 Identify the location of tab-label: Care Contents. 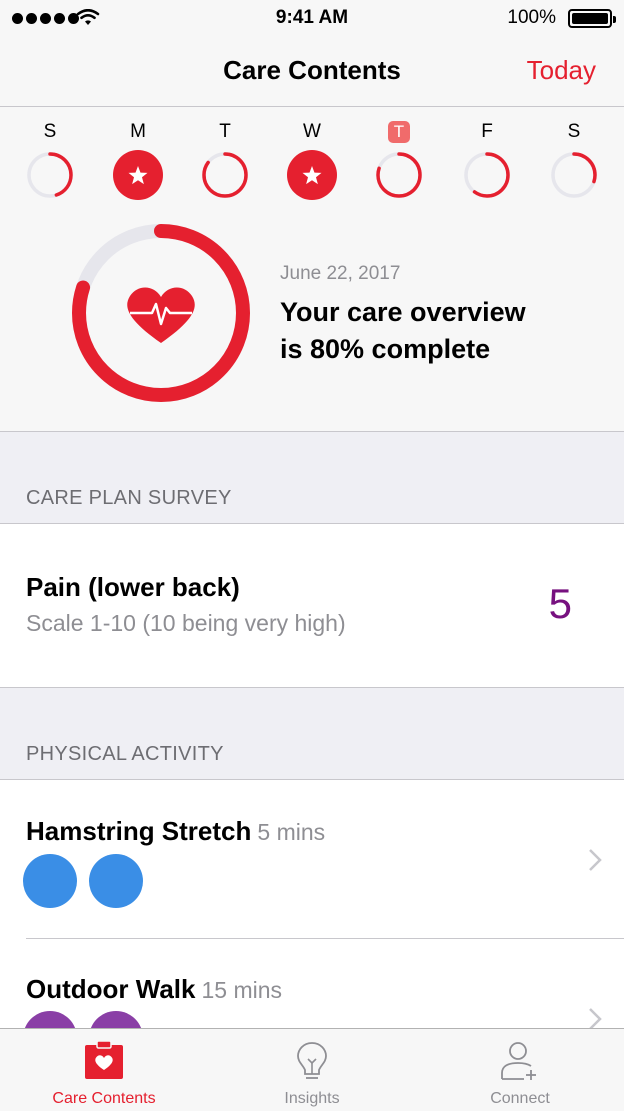
(104, 1098).